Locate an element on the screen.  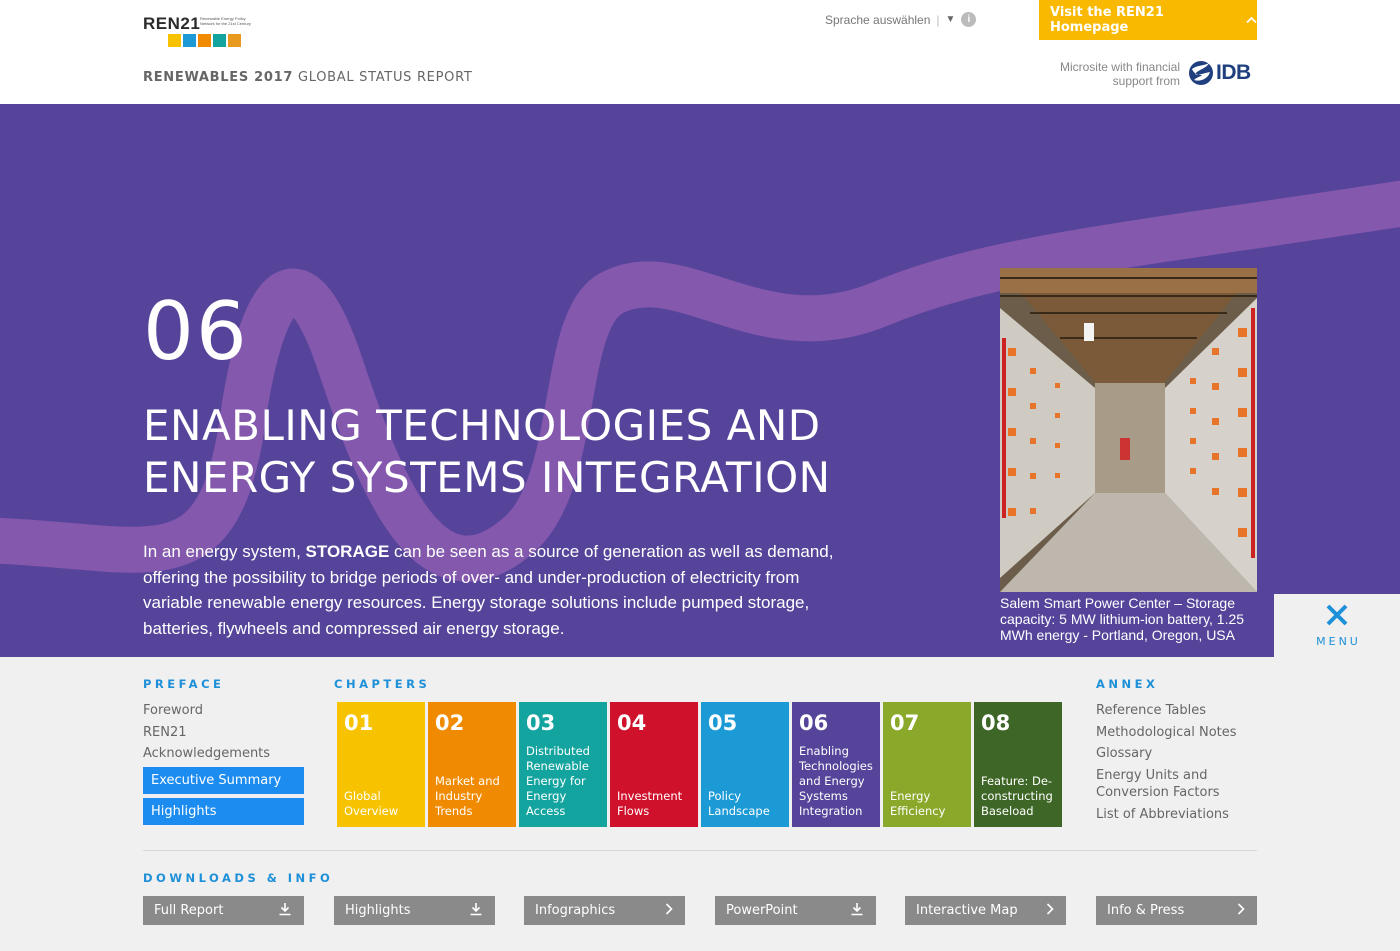
chapter-tile-label: Investment Flows is located at coordinates (650, 803).